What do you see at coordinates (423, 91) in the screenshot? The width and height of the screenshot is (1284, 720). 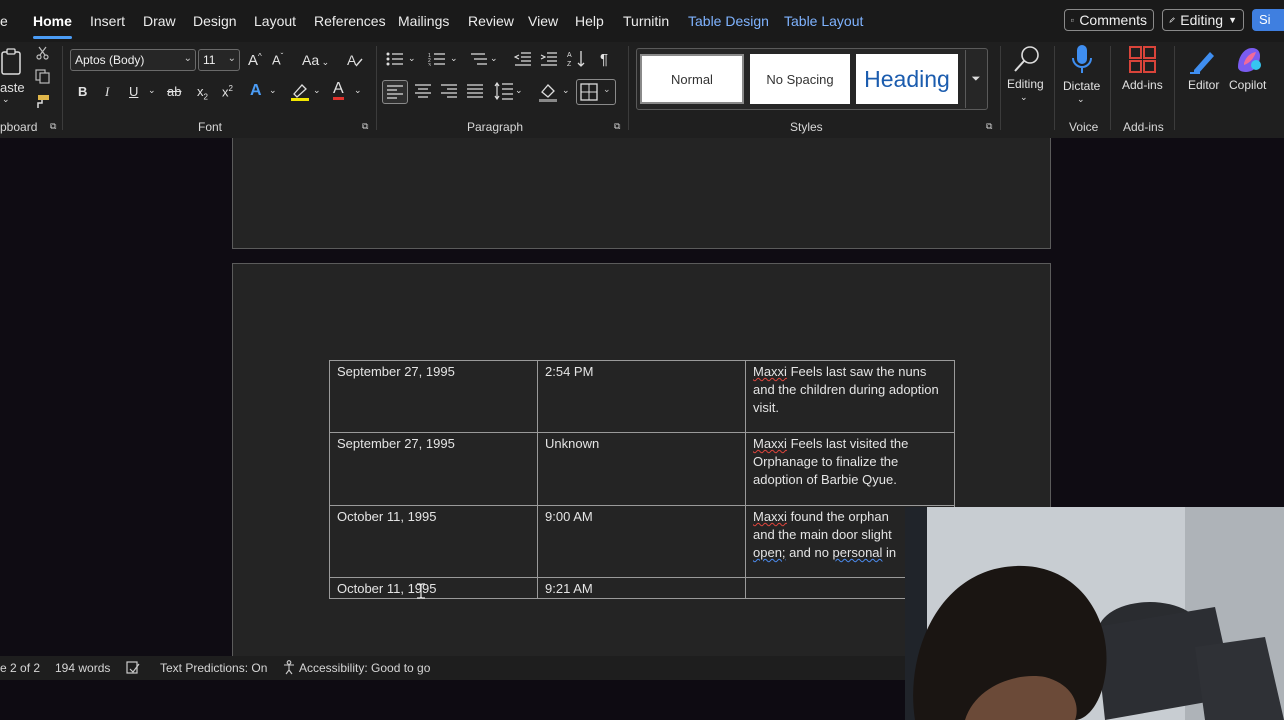 I see `align-center-icon` at bounding box center [423, 91].